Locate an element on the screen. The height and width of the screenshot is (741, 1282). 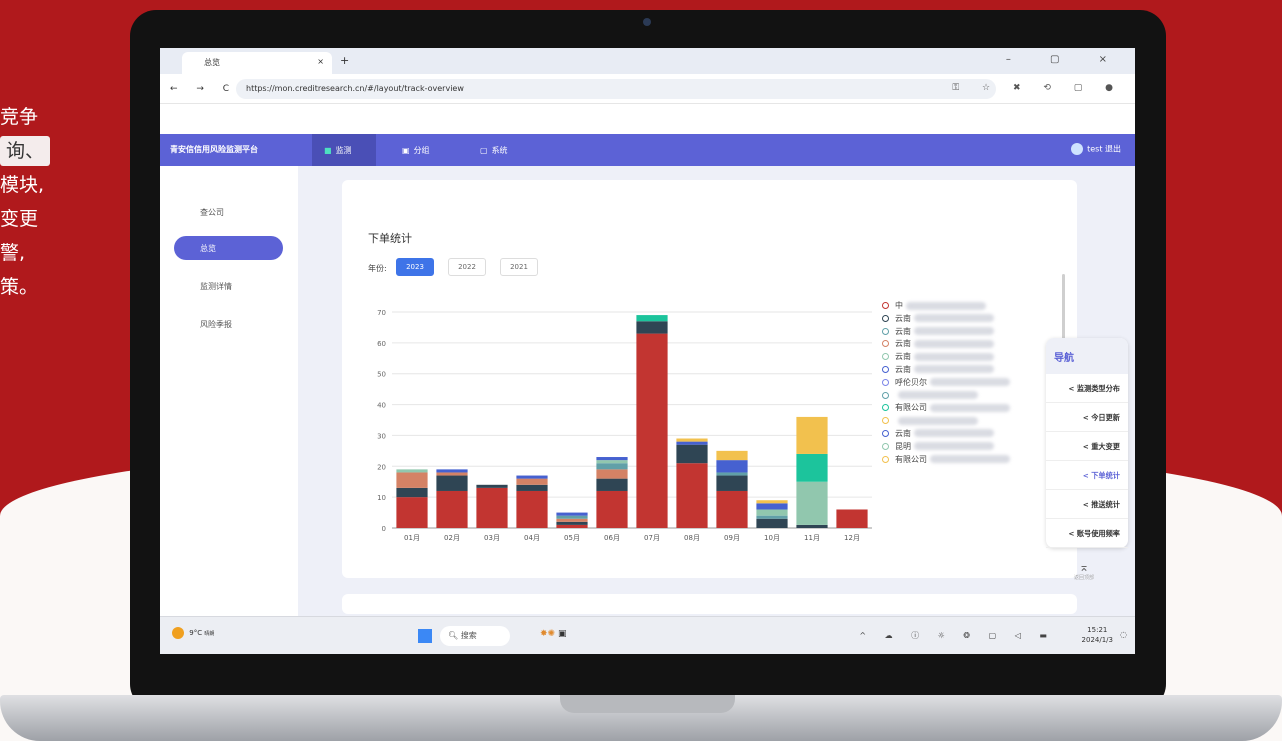
guide-link-monitor-type: < 监测类型分布 is located at coordinates (1087, 388).